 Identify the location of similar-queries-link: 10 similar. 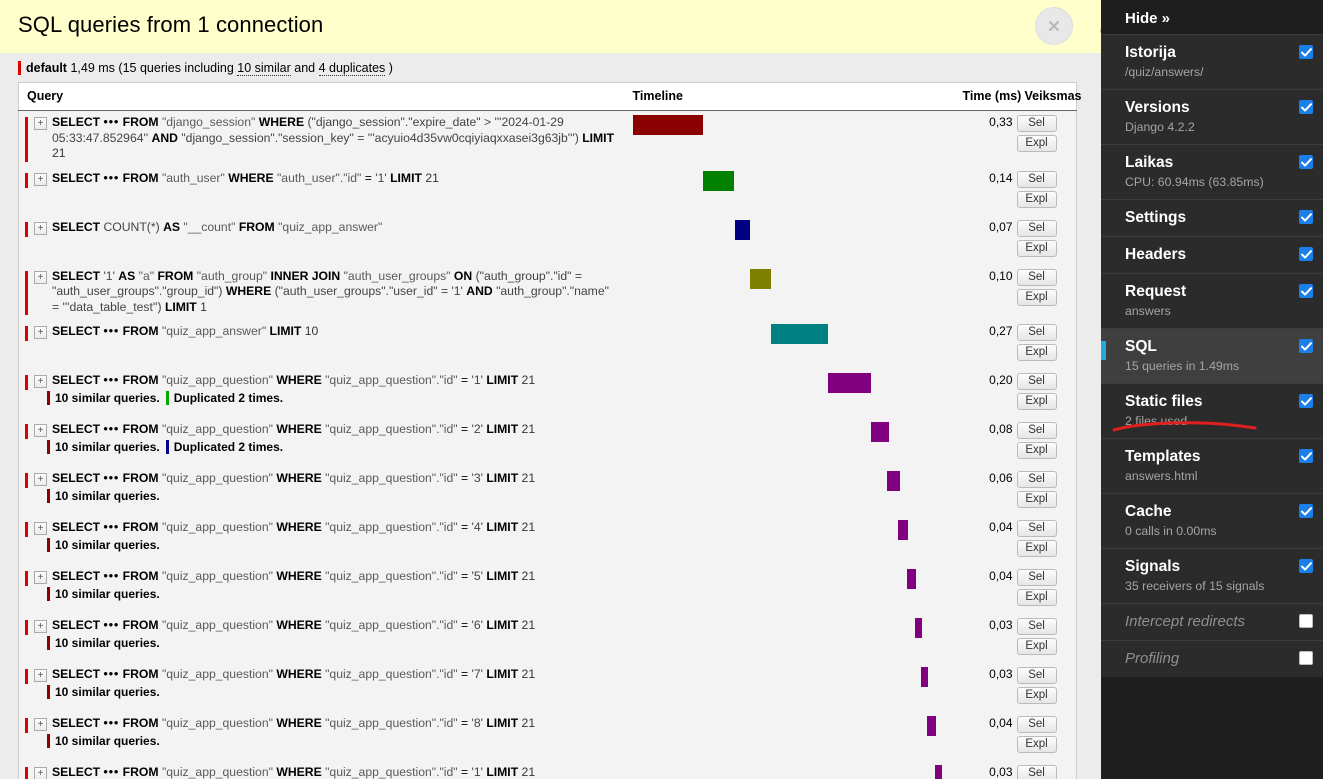
(264, 68).